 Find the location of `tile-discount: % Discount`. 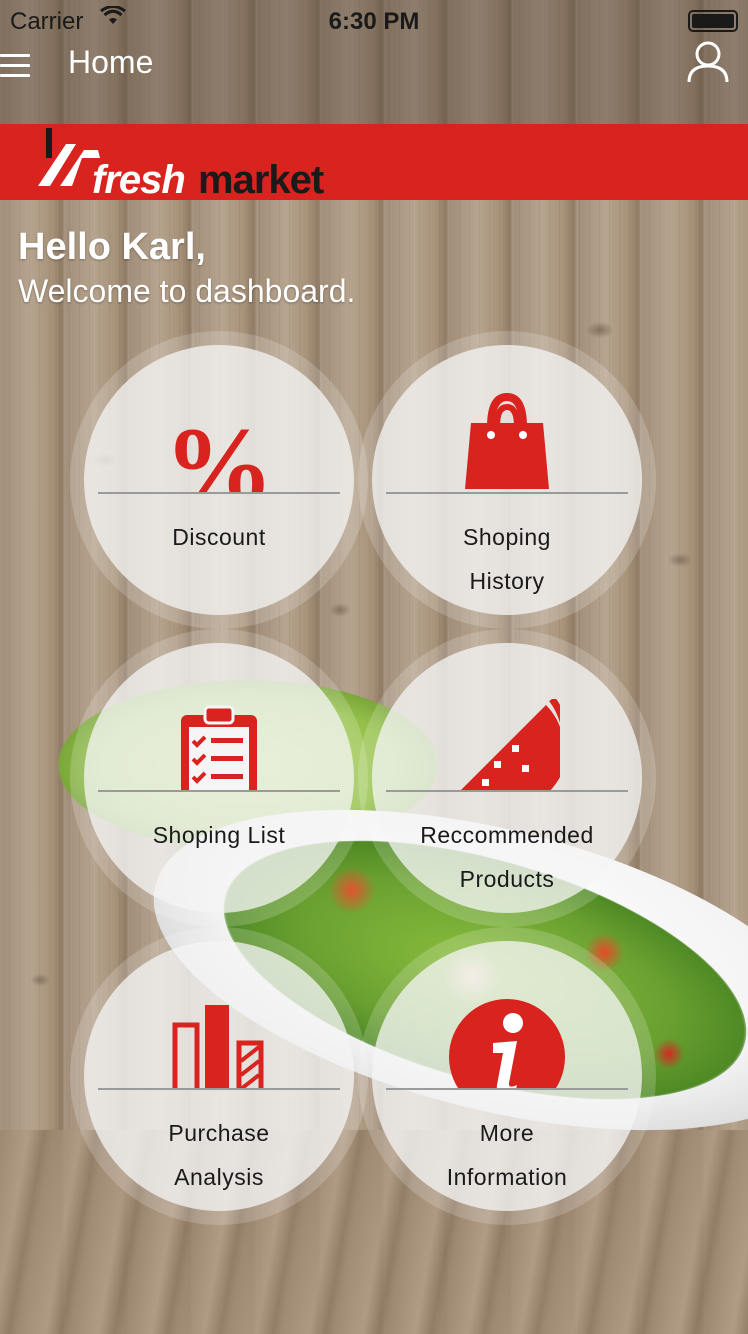

tile-discount: % Discount is located at coordinates (219, 480).